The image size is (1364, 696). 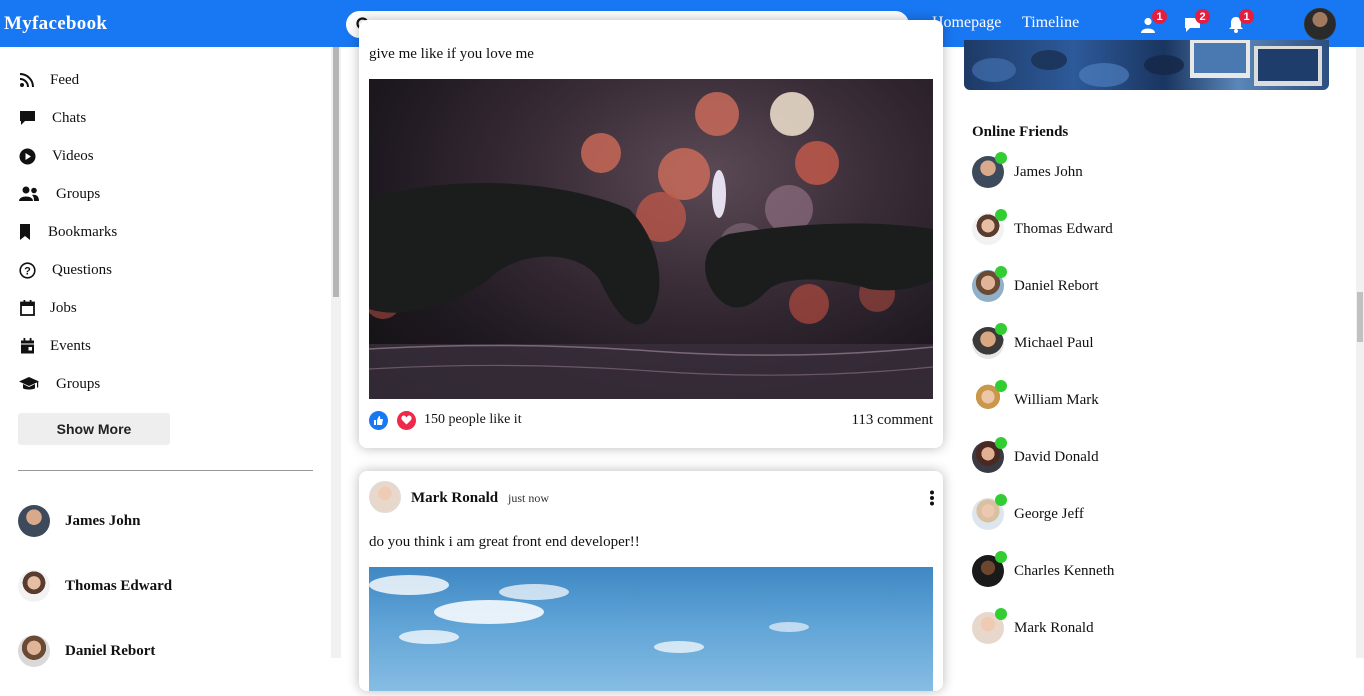 What do you see at coordinates (1056, 399) in the screenshot?
I see `friend-name: William Mark` at bounding box center [1056, 399].